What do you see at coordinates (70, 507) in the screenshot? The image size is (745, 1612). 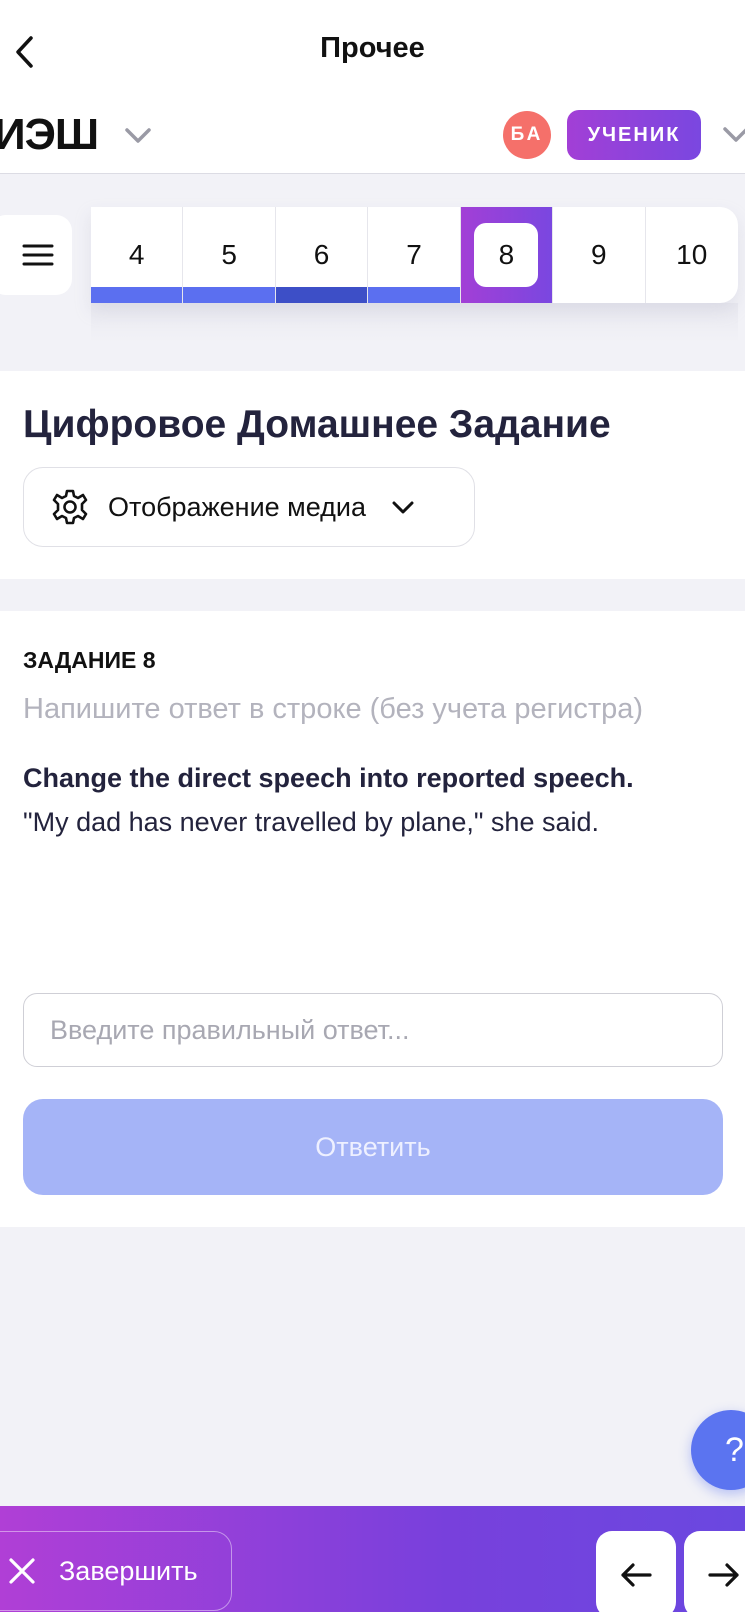 I see `gear-icon` at bounding box center [70, 507].